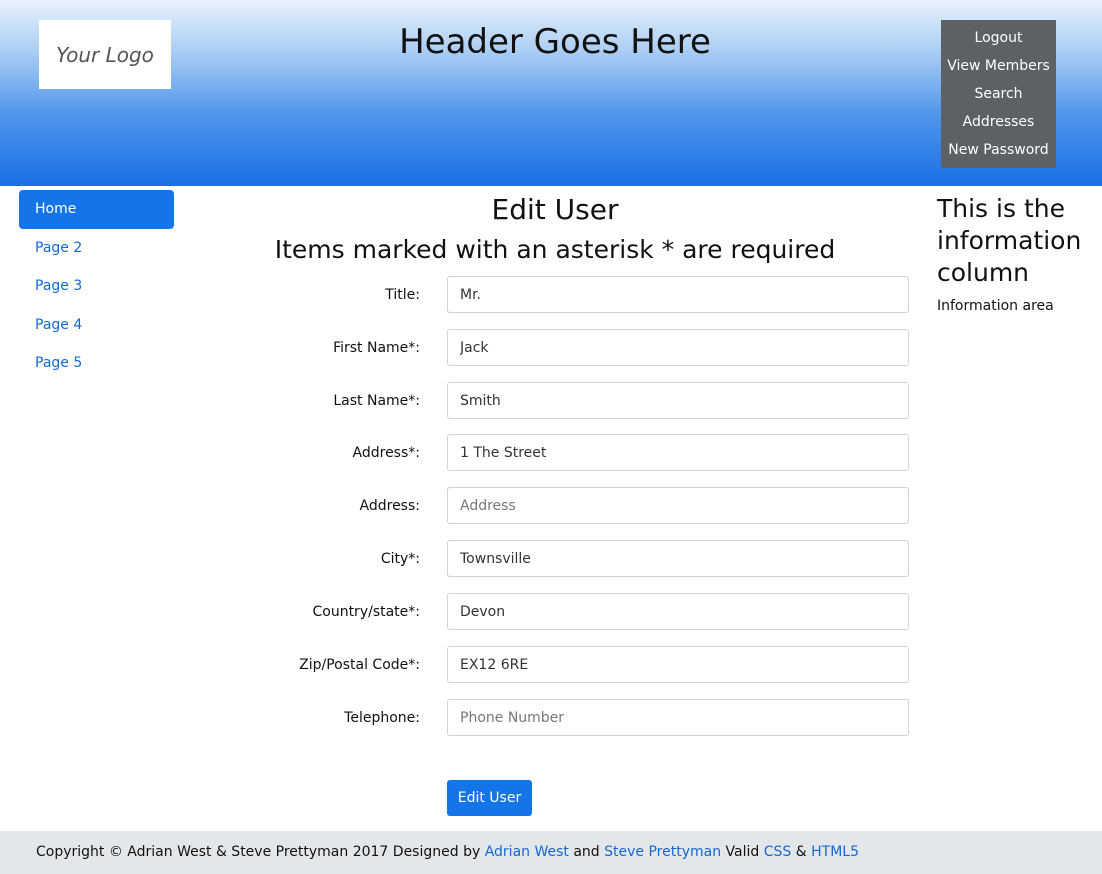 The width and height of the screenshot is (1102, 874). I want to click on form-row-first-name: First Name*:, so click(585, 348).